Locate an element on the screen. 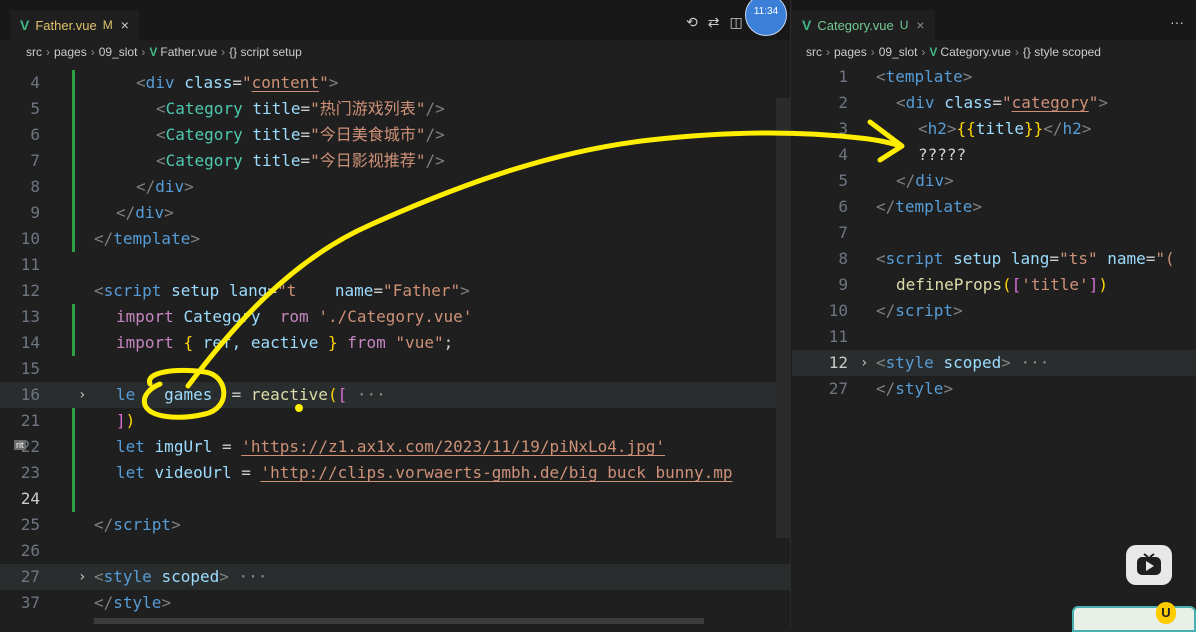  tab-category-vue: V Category.vue U × is located at coordinates (863, 25).